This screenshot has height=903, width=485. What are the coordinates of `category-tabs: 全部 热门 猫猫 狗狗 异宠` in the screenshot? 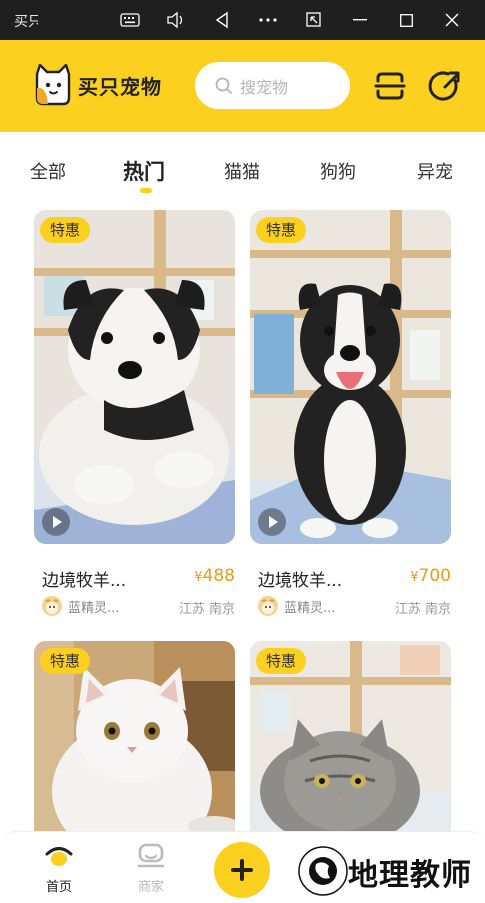 It's located at (242, 174).